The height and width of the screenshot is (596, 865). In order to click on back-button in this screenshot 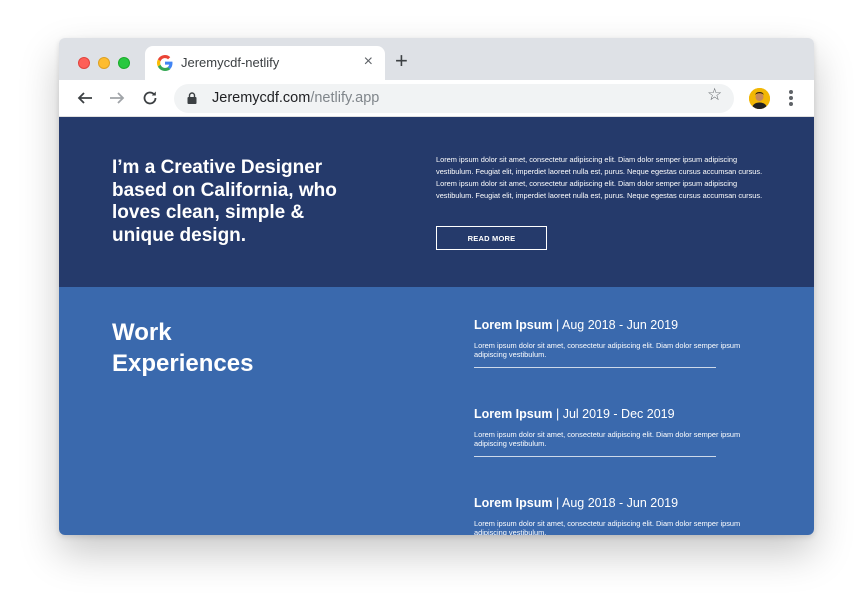, I will do `click(85, 98)`.